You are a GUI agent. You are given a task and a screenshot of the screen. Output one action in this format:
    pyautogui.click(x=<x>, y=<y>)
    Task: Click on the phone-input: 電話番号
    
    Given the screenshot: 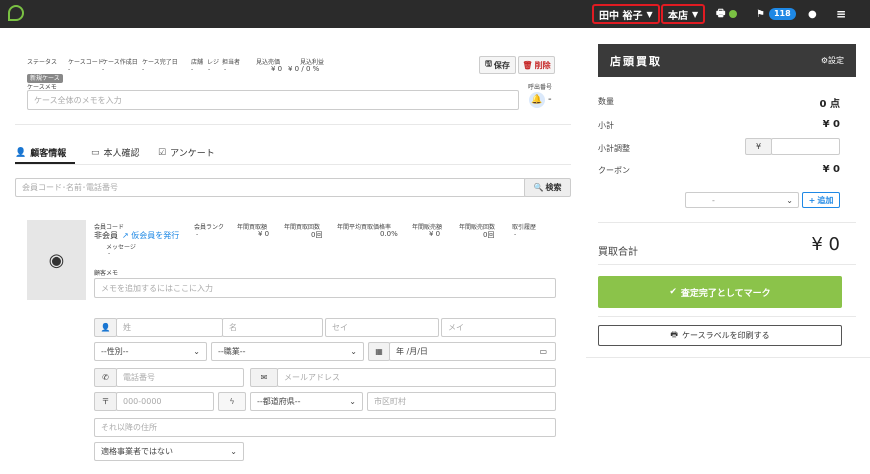 What is the action you would take?
    pyautogui.click(x=180, y=377)
    